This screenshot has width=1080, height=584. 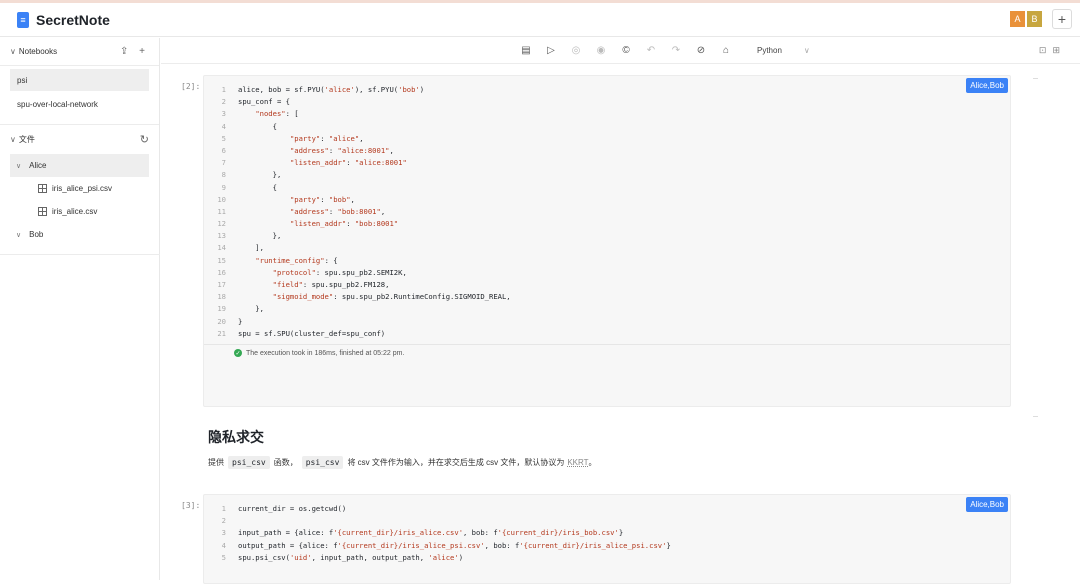 What do you see at coordinates (1062, 19) in the screenshot?
I see `add-party-button: +` at bounding box center [1062, 19].